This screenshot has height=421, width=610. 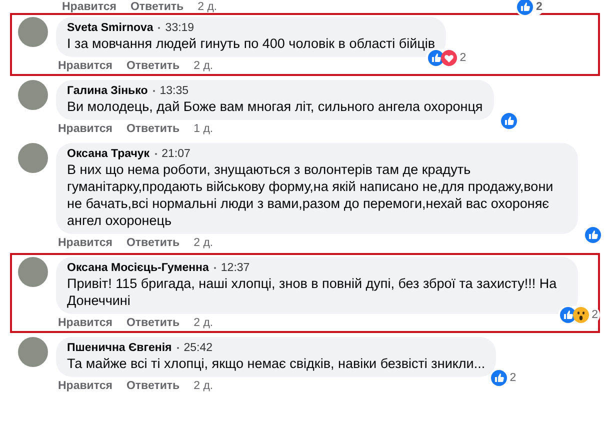 I want to click on surprised-face-icon, so click(x=580, y=315).